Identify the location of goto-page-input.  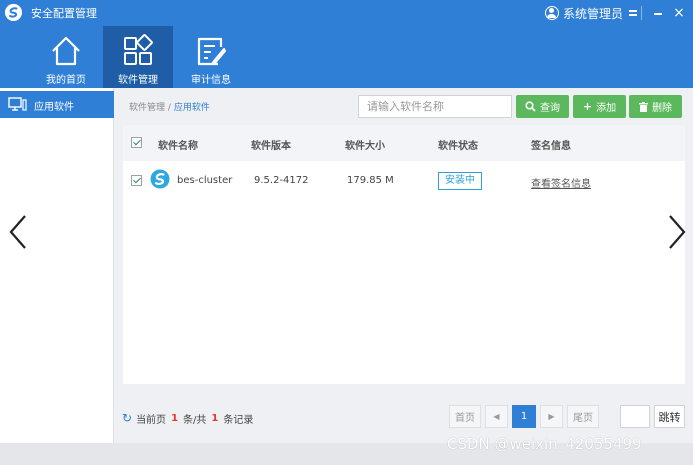
(635, 416).